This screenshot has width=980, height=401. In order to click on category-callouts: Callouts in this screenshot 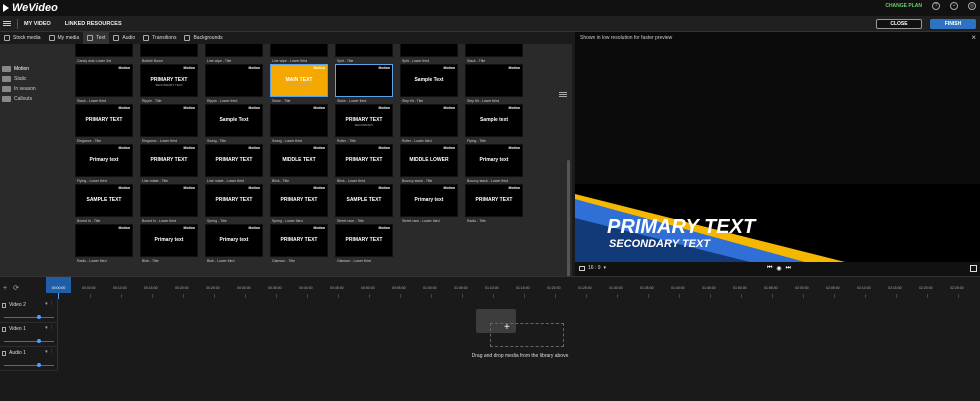, I will do `click(35, 99)`.